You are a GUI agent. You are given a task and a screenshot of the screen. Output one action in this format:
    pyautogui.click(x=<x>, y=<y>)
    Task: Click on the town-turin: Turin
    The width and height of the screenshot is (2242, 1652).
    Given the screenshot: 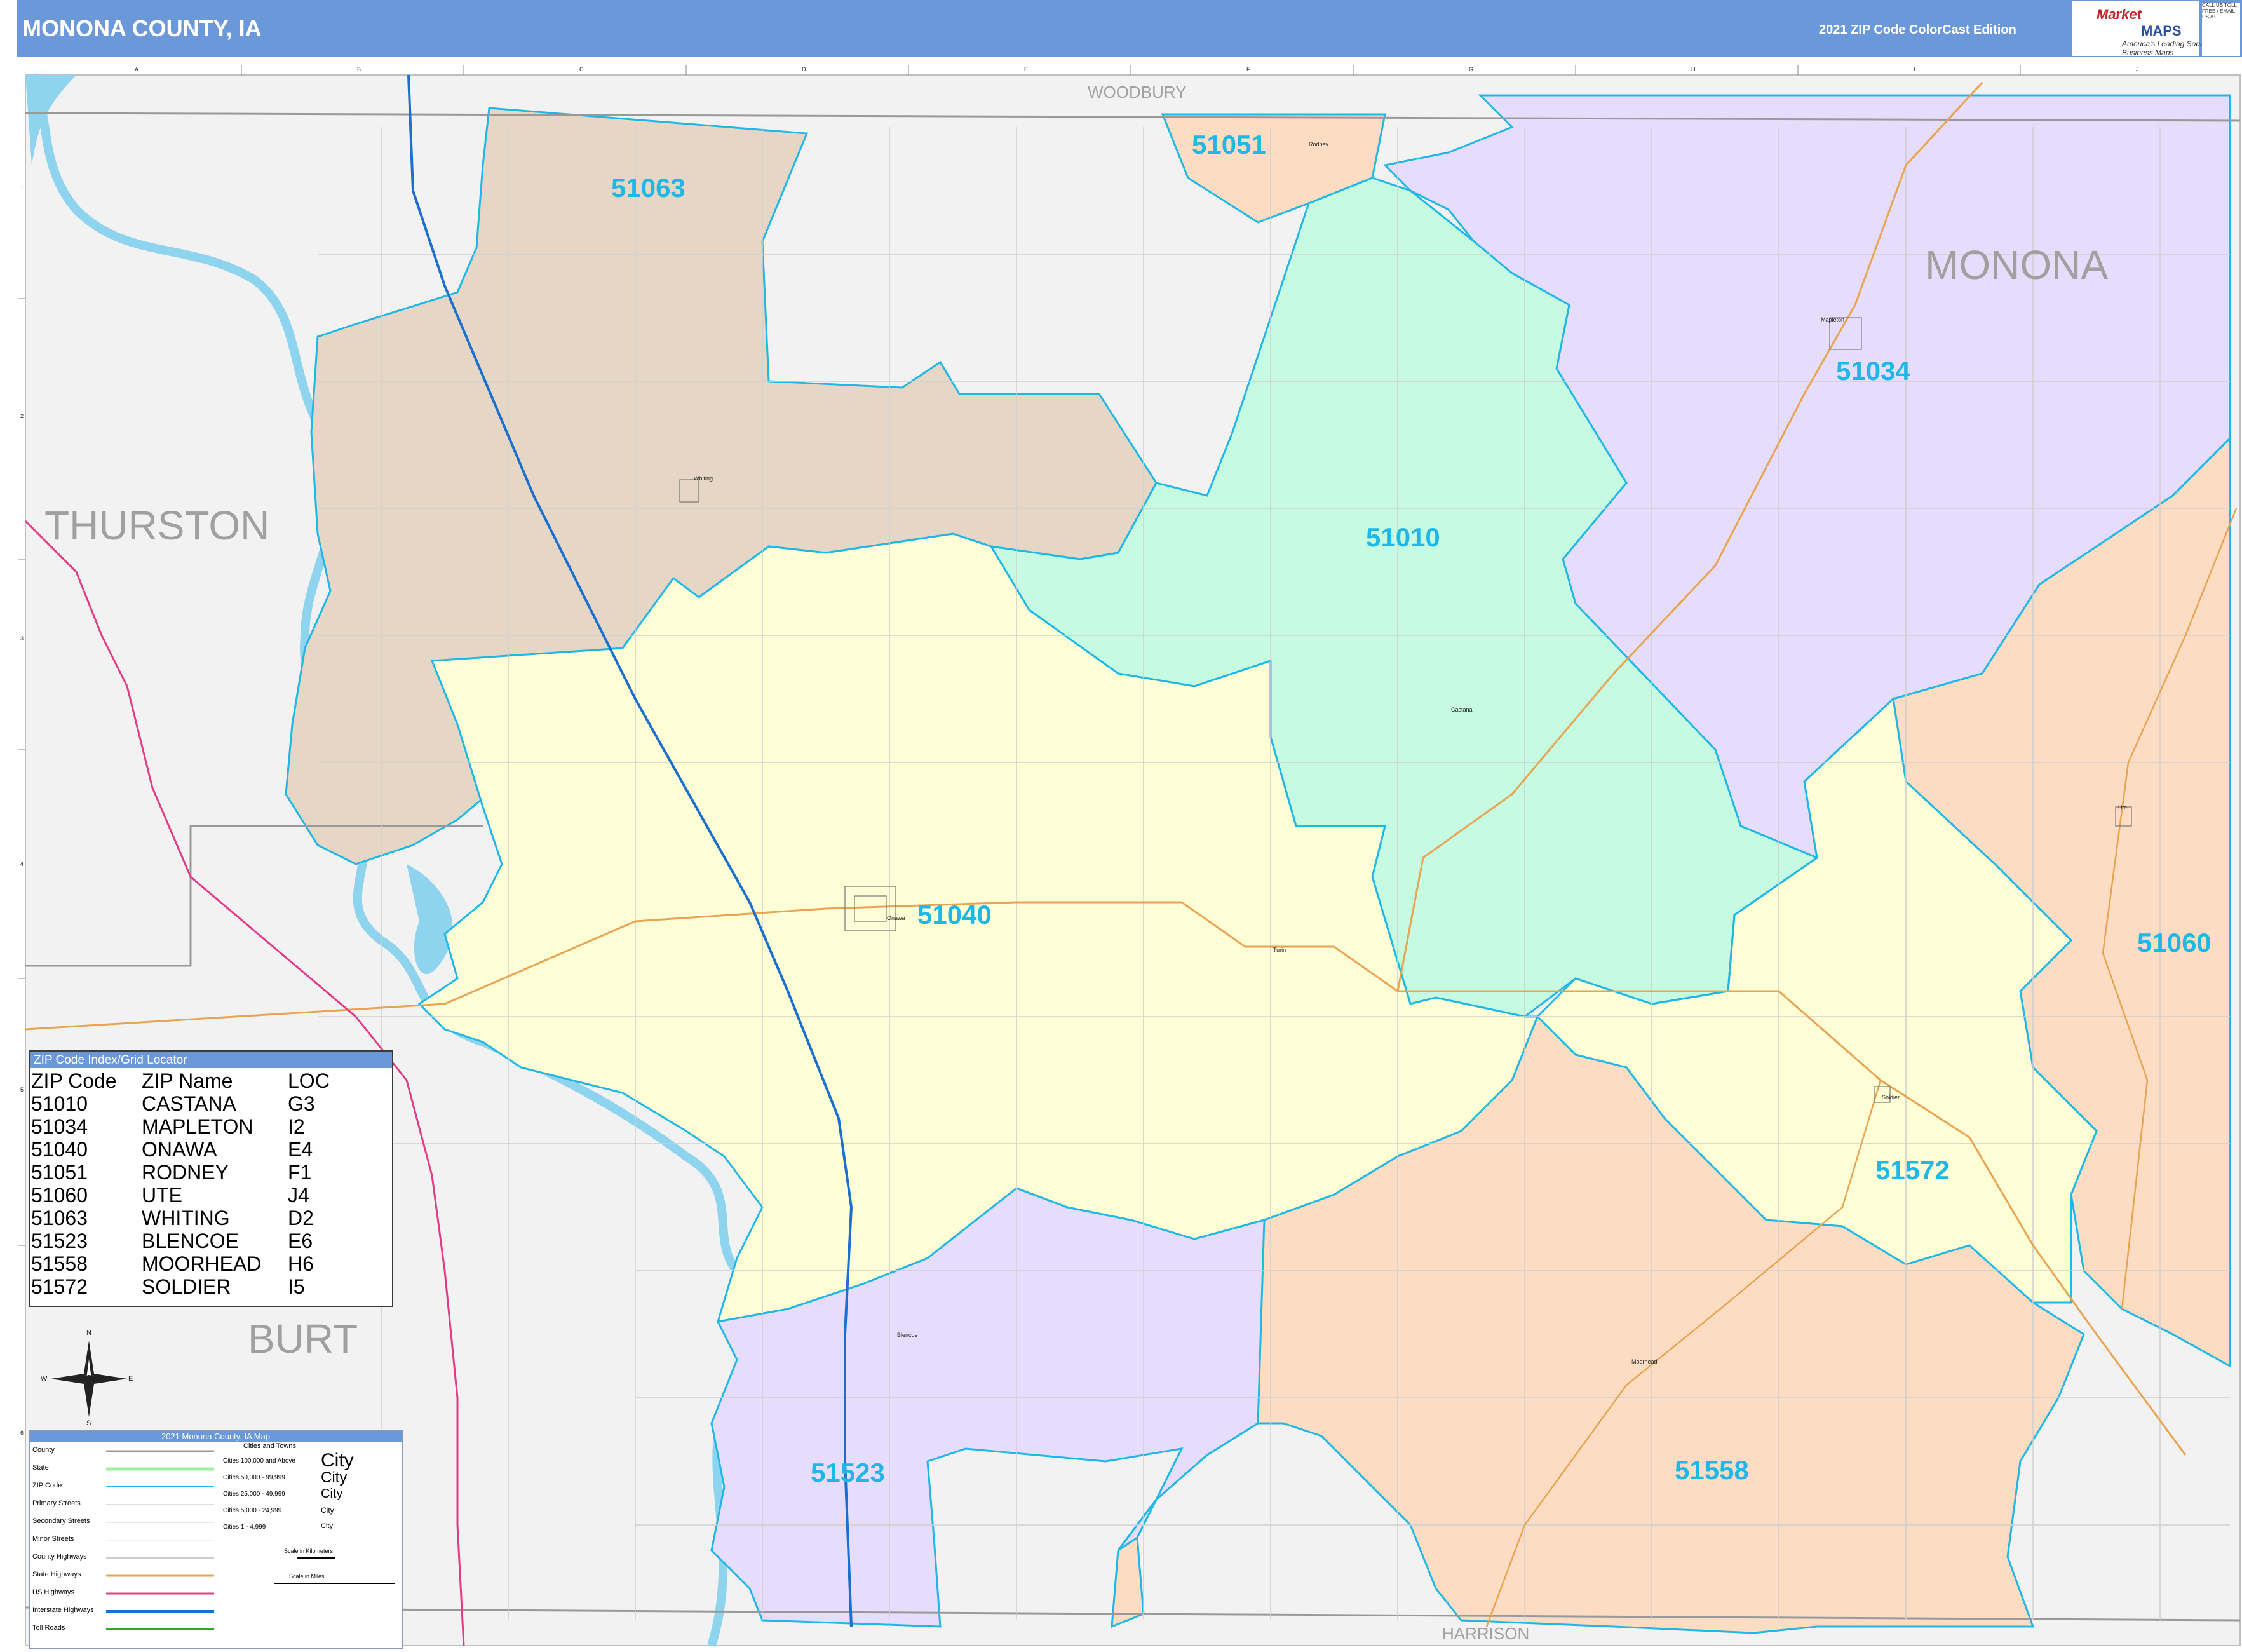 What is the action you would take?
    pyautogui.click(x=1279, y=950)
    